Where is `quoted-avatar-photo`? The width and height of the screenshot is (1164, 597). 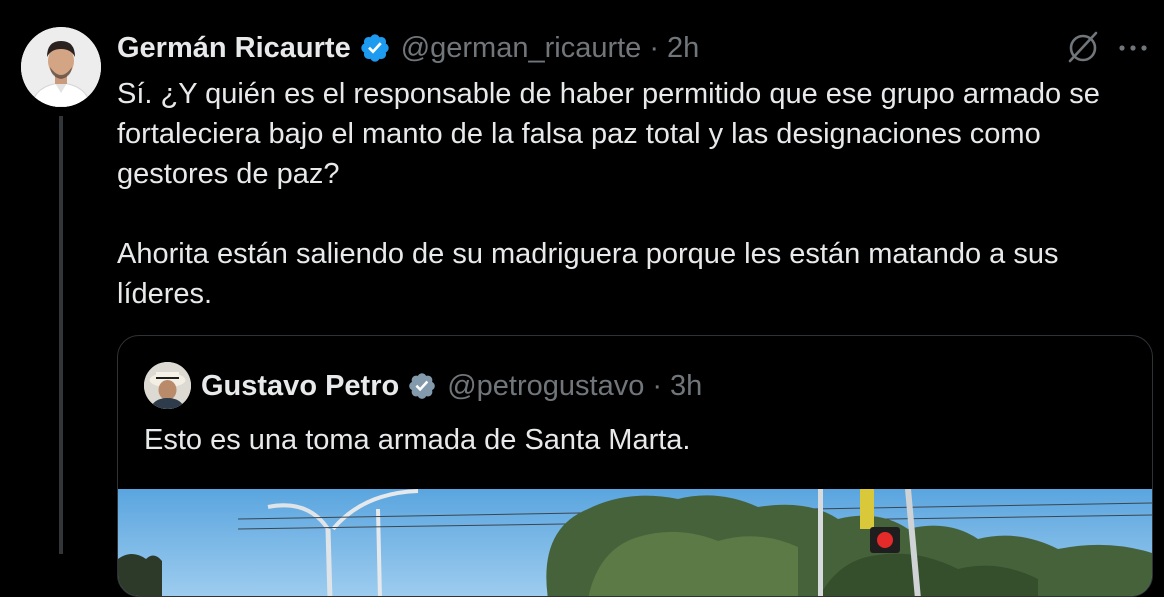
quoted-avatar-photo is located at coordinates (167, 385).